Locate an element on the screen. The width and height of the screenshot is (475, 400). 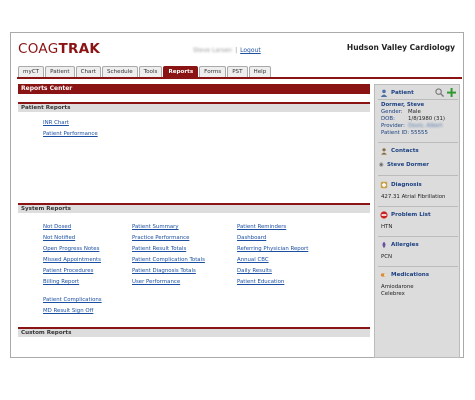
report-link-patient-performance: Patient Performance is located at coordinates (70, 134).